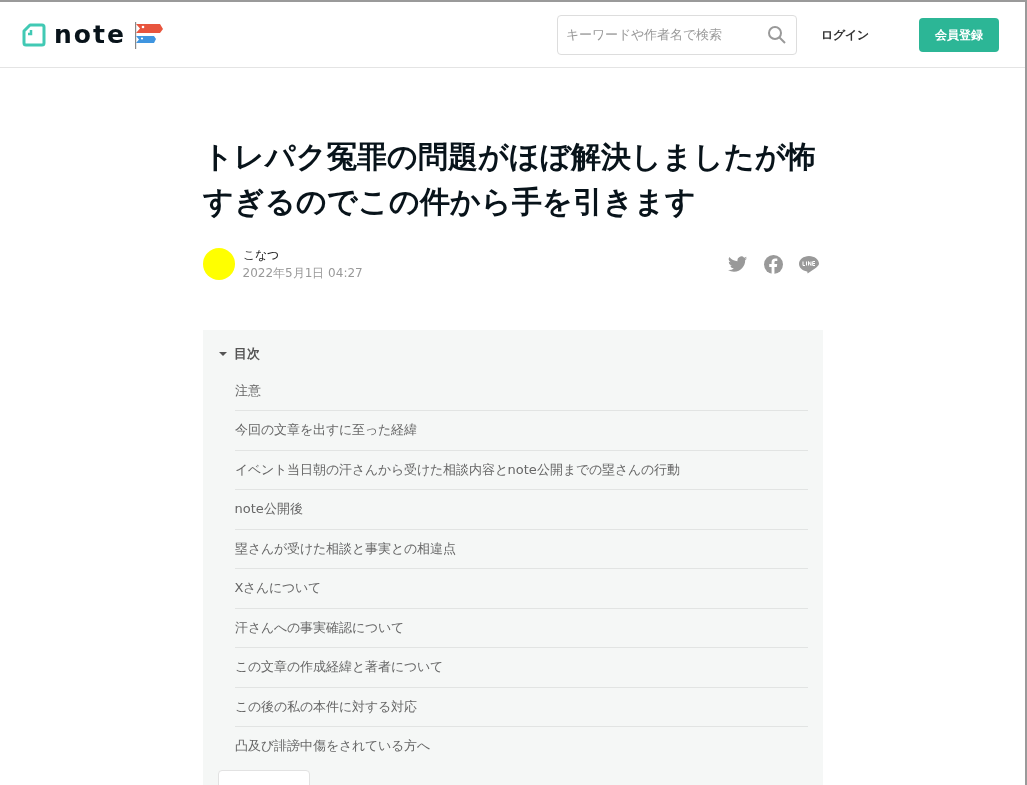 The image size is (1027, 785). Describe the element at coordinates (808, 264) in the screenshot. I see `chat-bubble-icon` at that location.